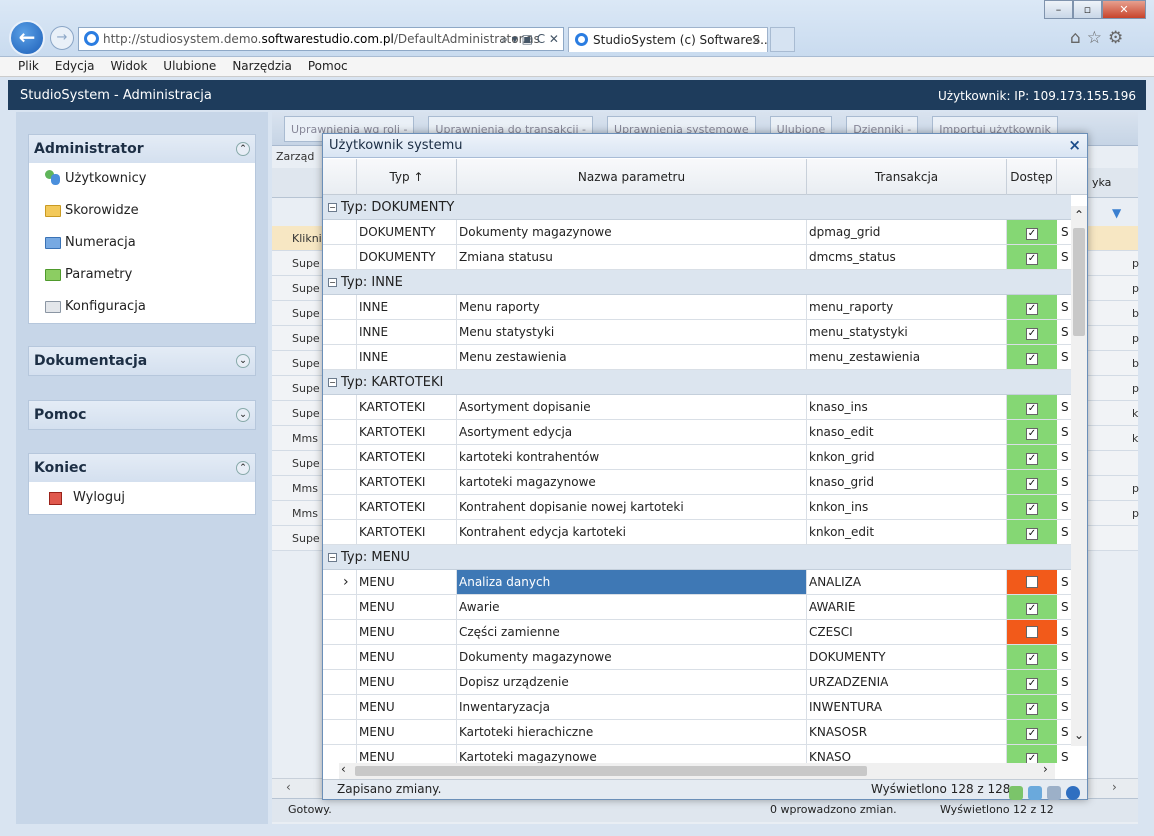 This screenshot has height=836, width=1154. Describe the element at coordinates (142, 275) in the screenshot. I see `sidebar-item-parametry: Parametry` at that location.